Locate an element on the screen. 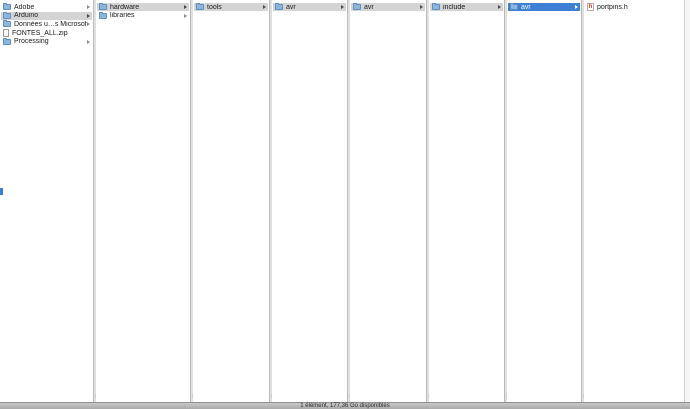 This screenshot has width=690, height=409. header-file-icon: h is located at coordinates (590, 7).